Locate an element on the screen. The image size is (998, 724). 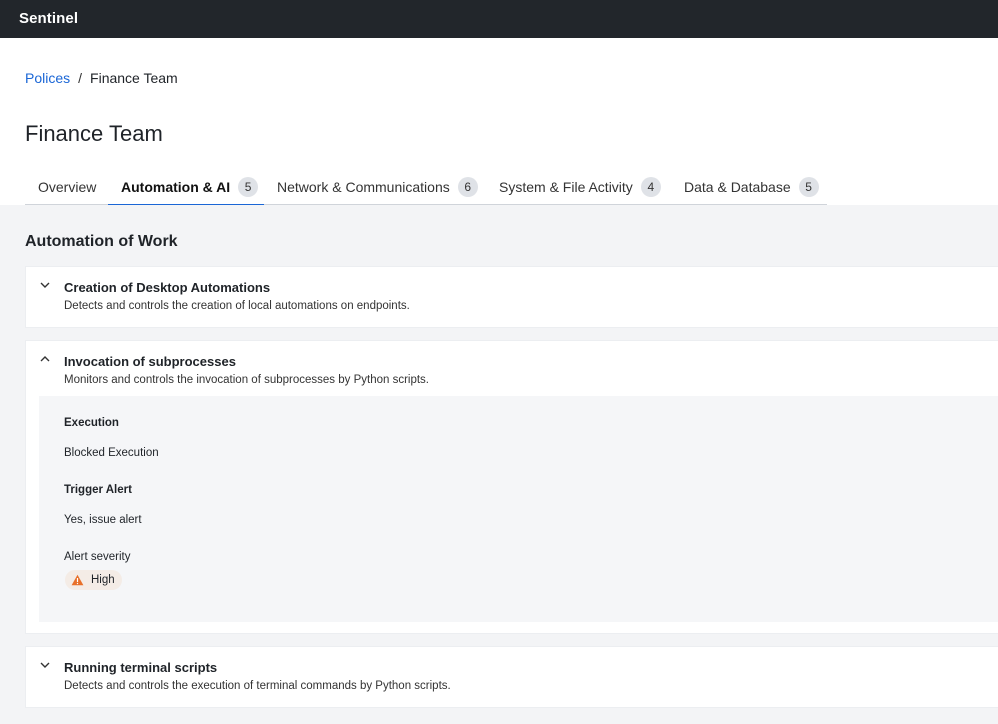
execution-value: Blocked Execution is located at coordinates (111, 453).